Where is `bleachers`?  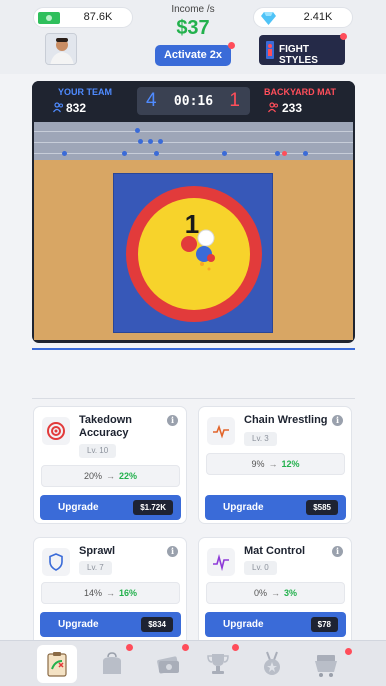
bleachers is located at coordinates (193, 141).